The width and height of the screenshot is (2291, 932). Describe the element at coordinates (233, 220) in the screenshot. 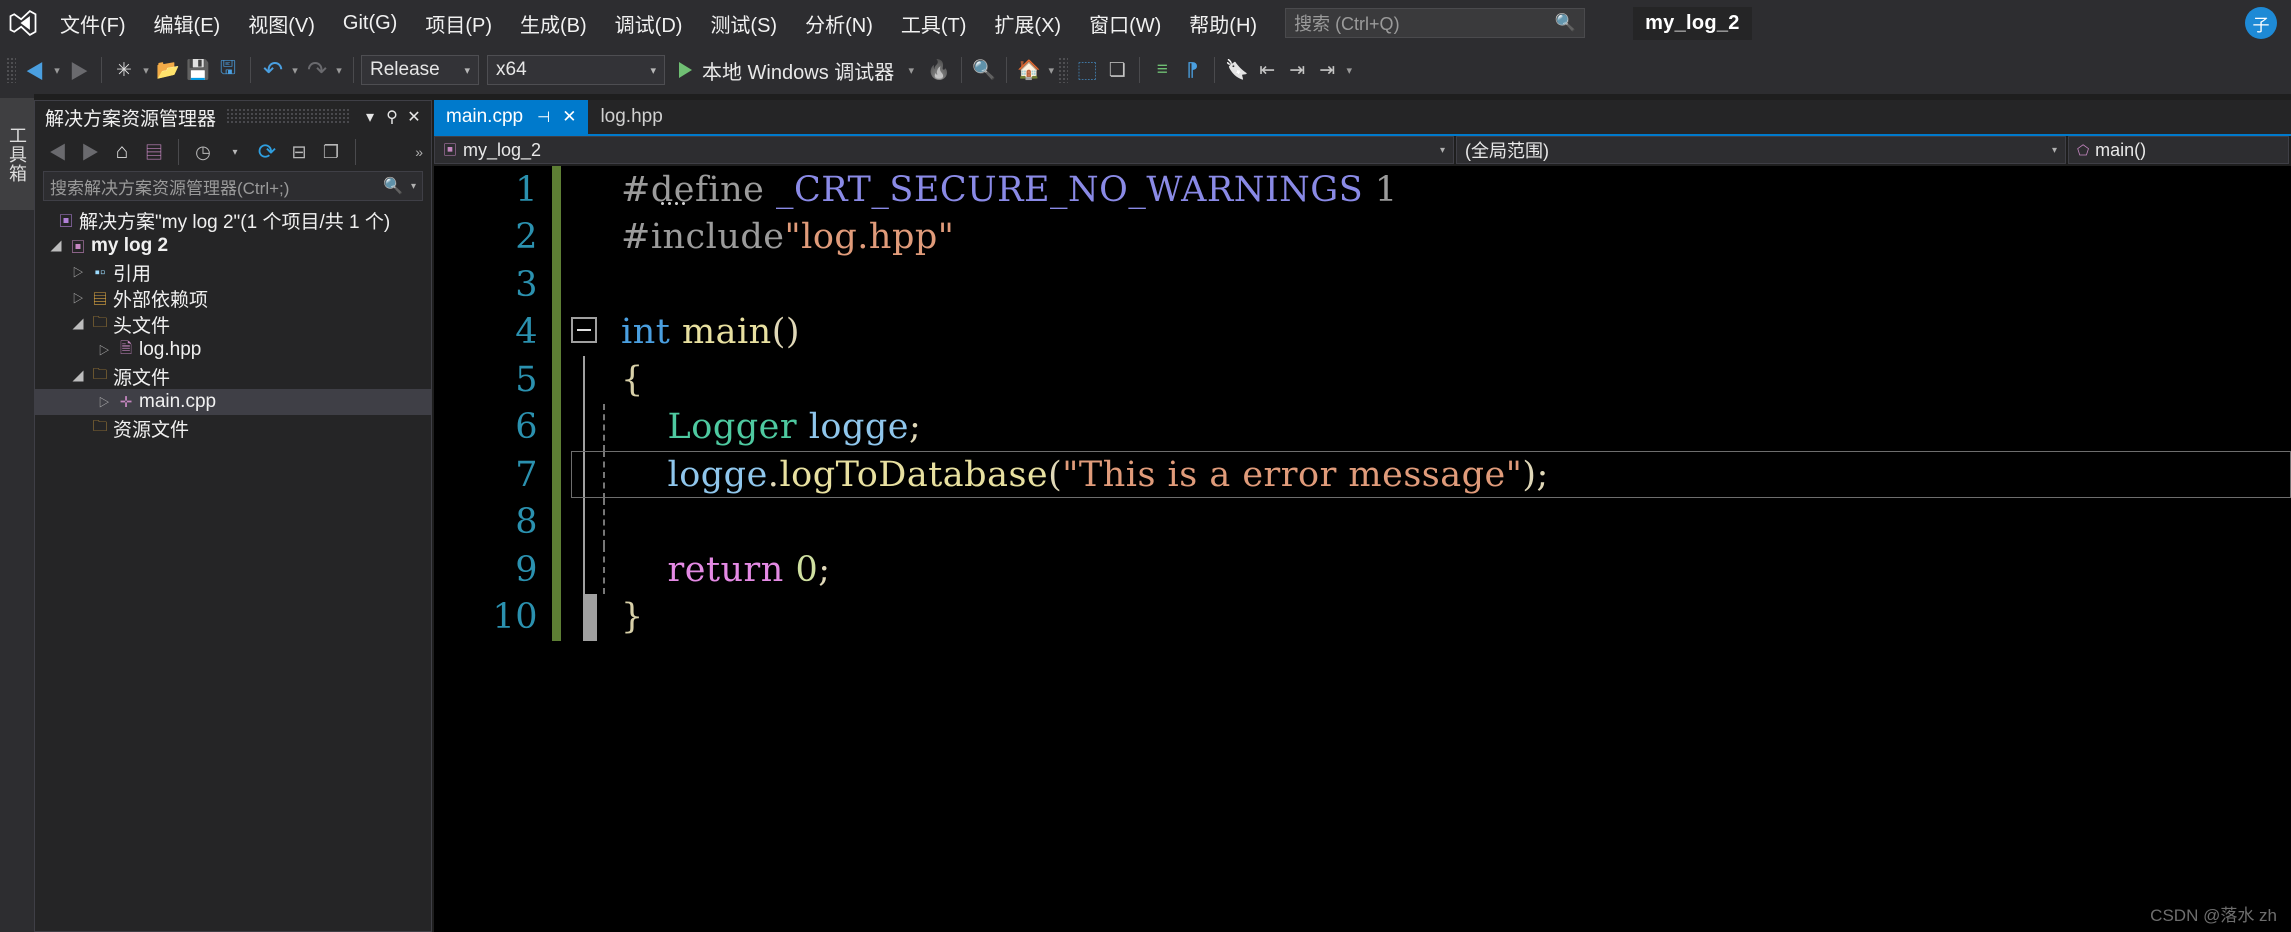

I see `tree-item: ▣ 解决方案"my log 2"(1 个项目/共 1 个)` at that location.